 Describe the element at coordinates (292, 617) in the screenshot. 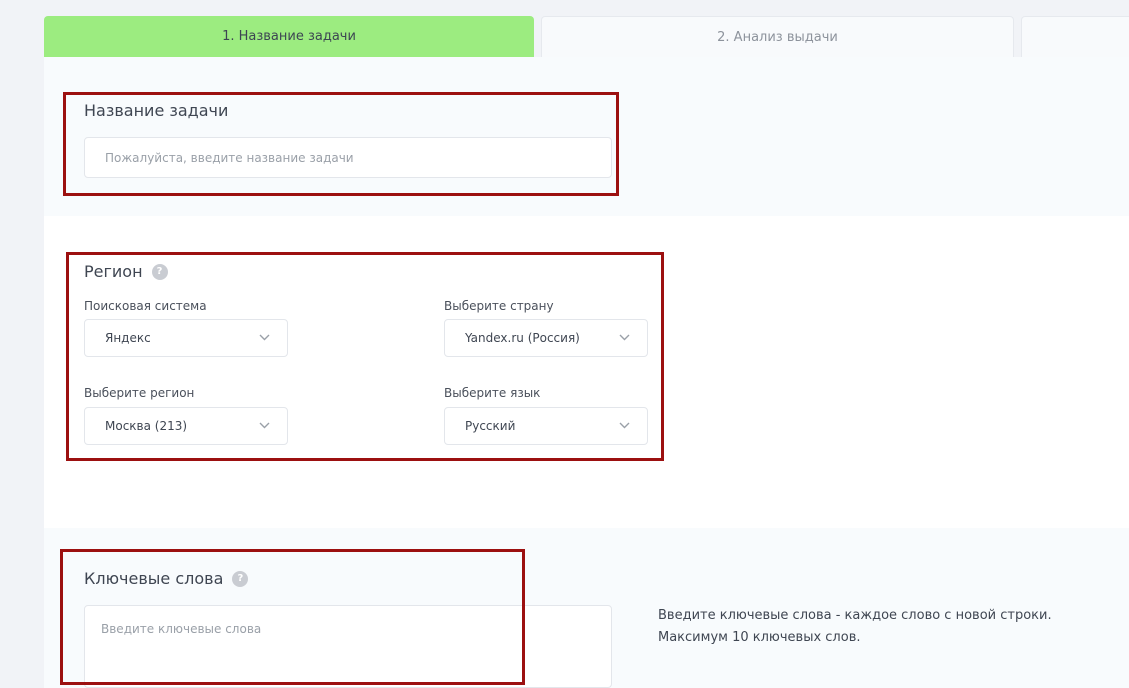

I see `highlight-frame-keywords` at that location.